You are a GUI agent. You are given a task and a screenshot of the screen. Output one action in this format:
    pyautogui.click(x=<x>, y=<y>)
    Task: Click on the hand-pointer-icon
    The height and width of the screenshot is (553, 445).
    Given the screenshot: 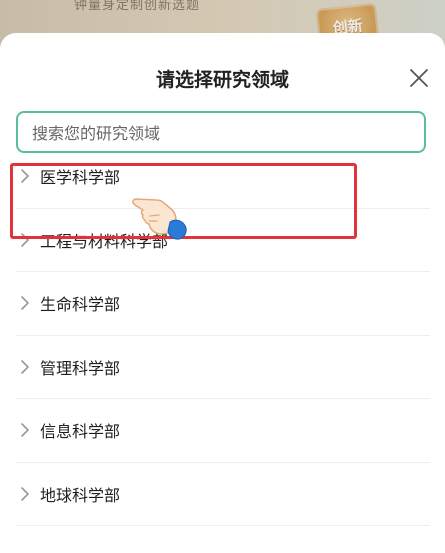 What is the action you would take?
    pyautogui.click(x=159, y=219)
    